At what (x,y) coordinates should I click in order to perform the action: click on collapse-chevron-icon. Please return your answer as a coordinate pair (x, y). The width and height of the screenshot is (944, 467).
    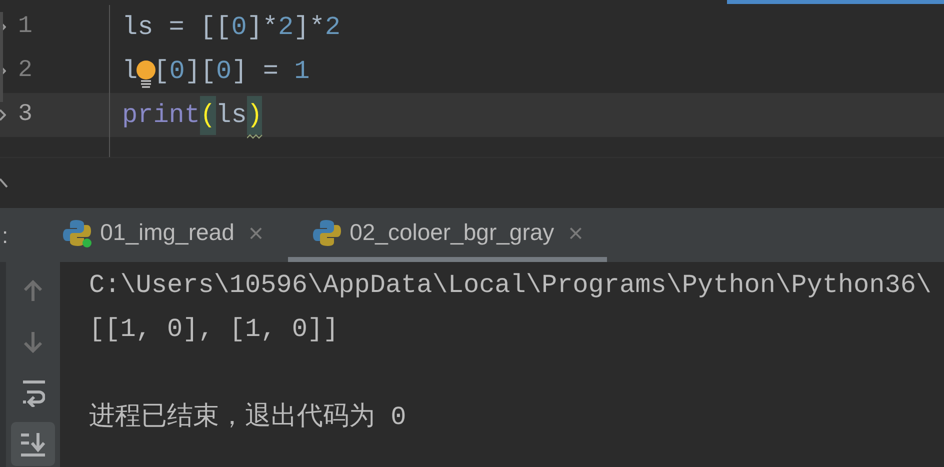
    Looking at the image, I should click on (4, 183).